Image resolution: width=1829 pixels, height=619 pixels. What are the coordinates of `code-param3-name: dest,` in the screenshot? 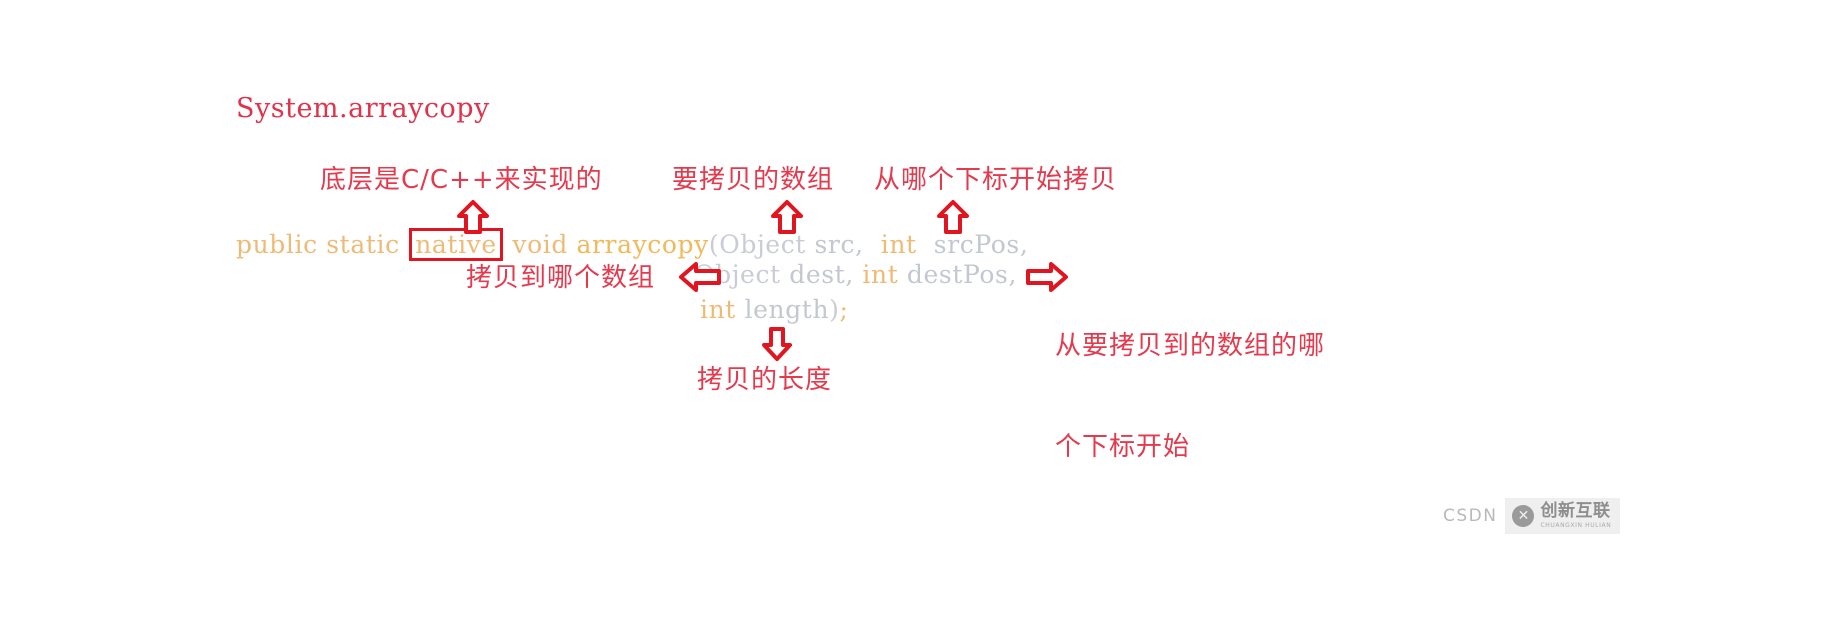 It's located at (817, 274).